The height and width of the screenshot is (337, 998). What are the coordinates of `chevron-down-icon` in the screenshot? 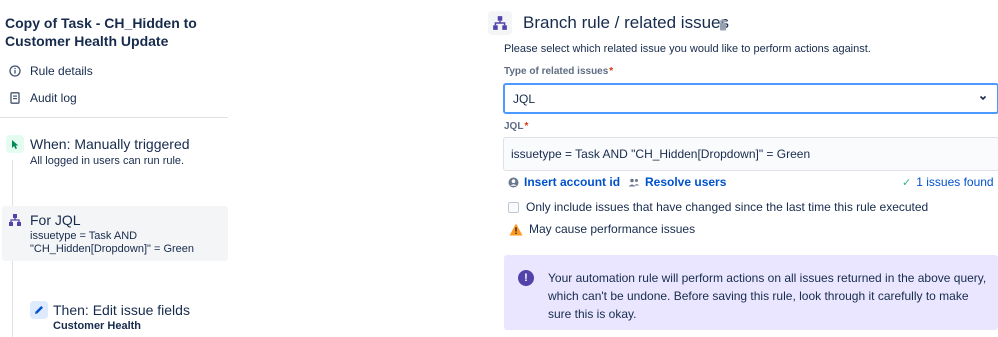 It's located at (983, 98).